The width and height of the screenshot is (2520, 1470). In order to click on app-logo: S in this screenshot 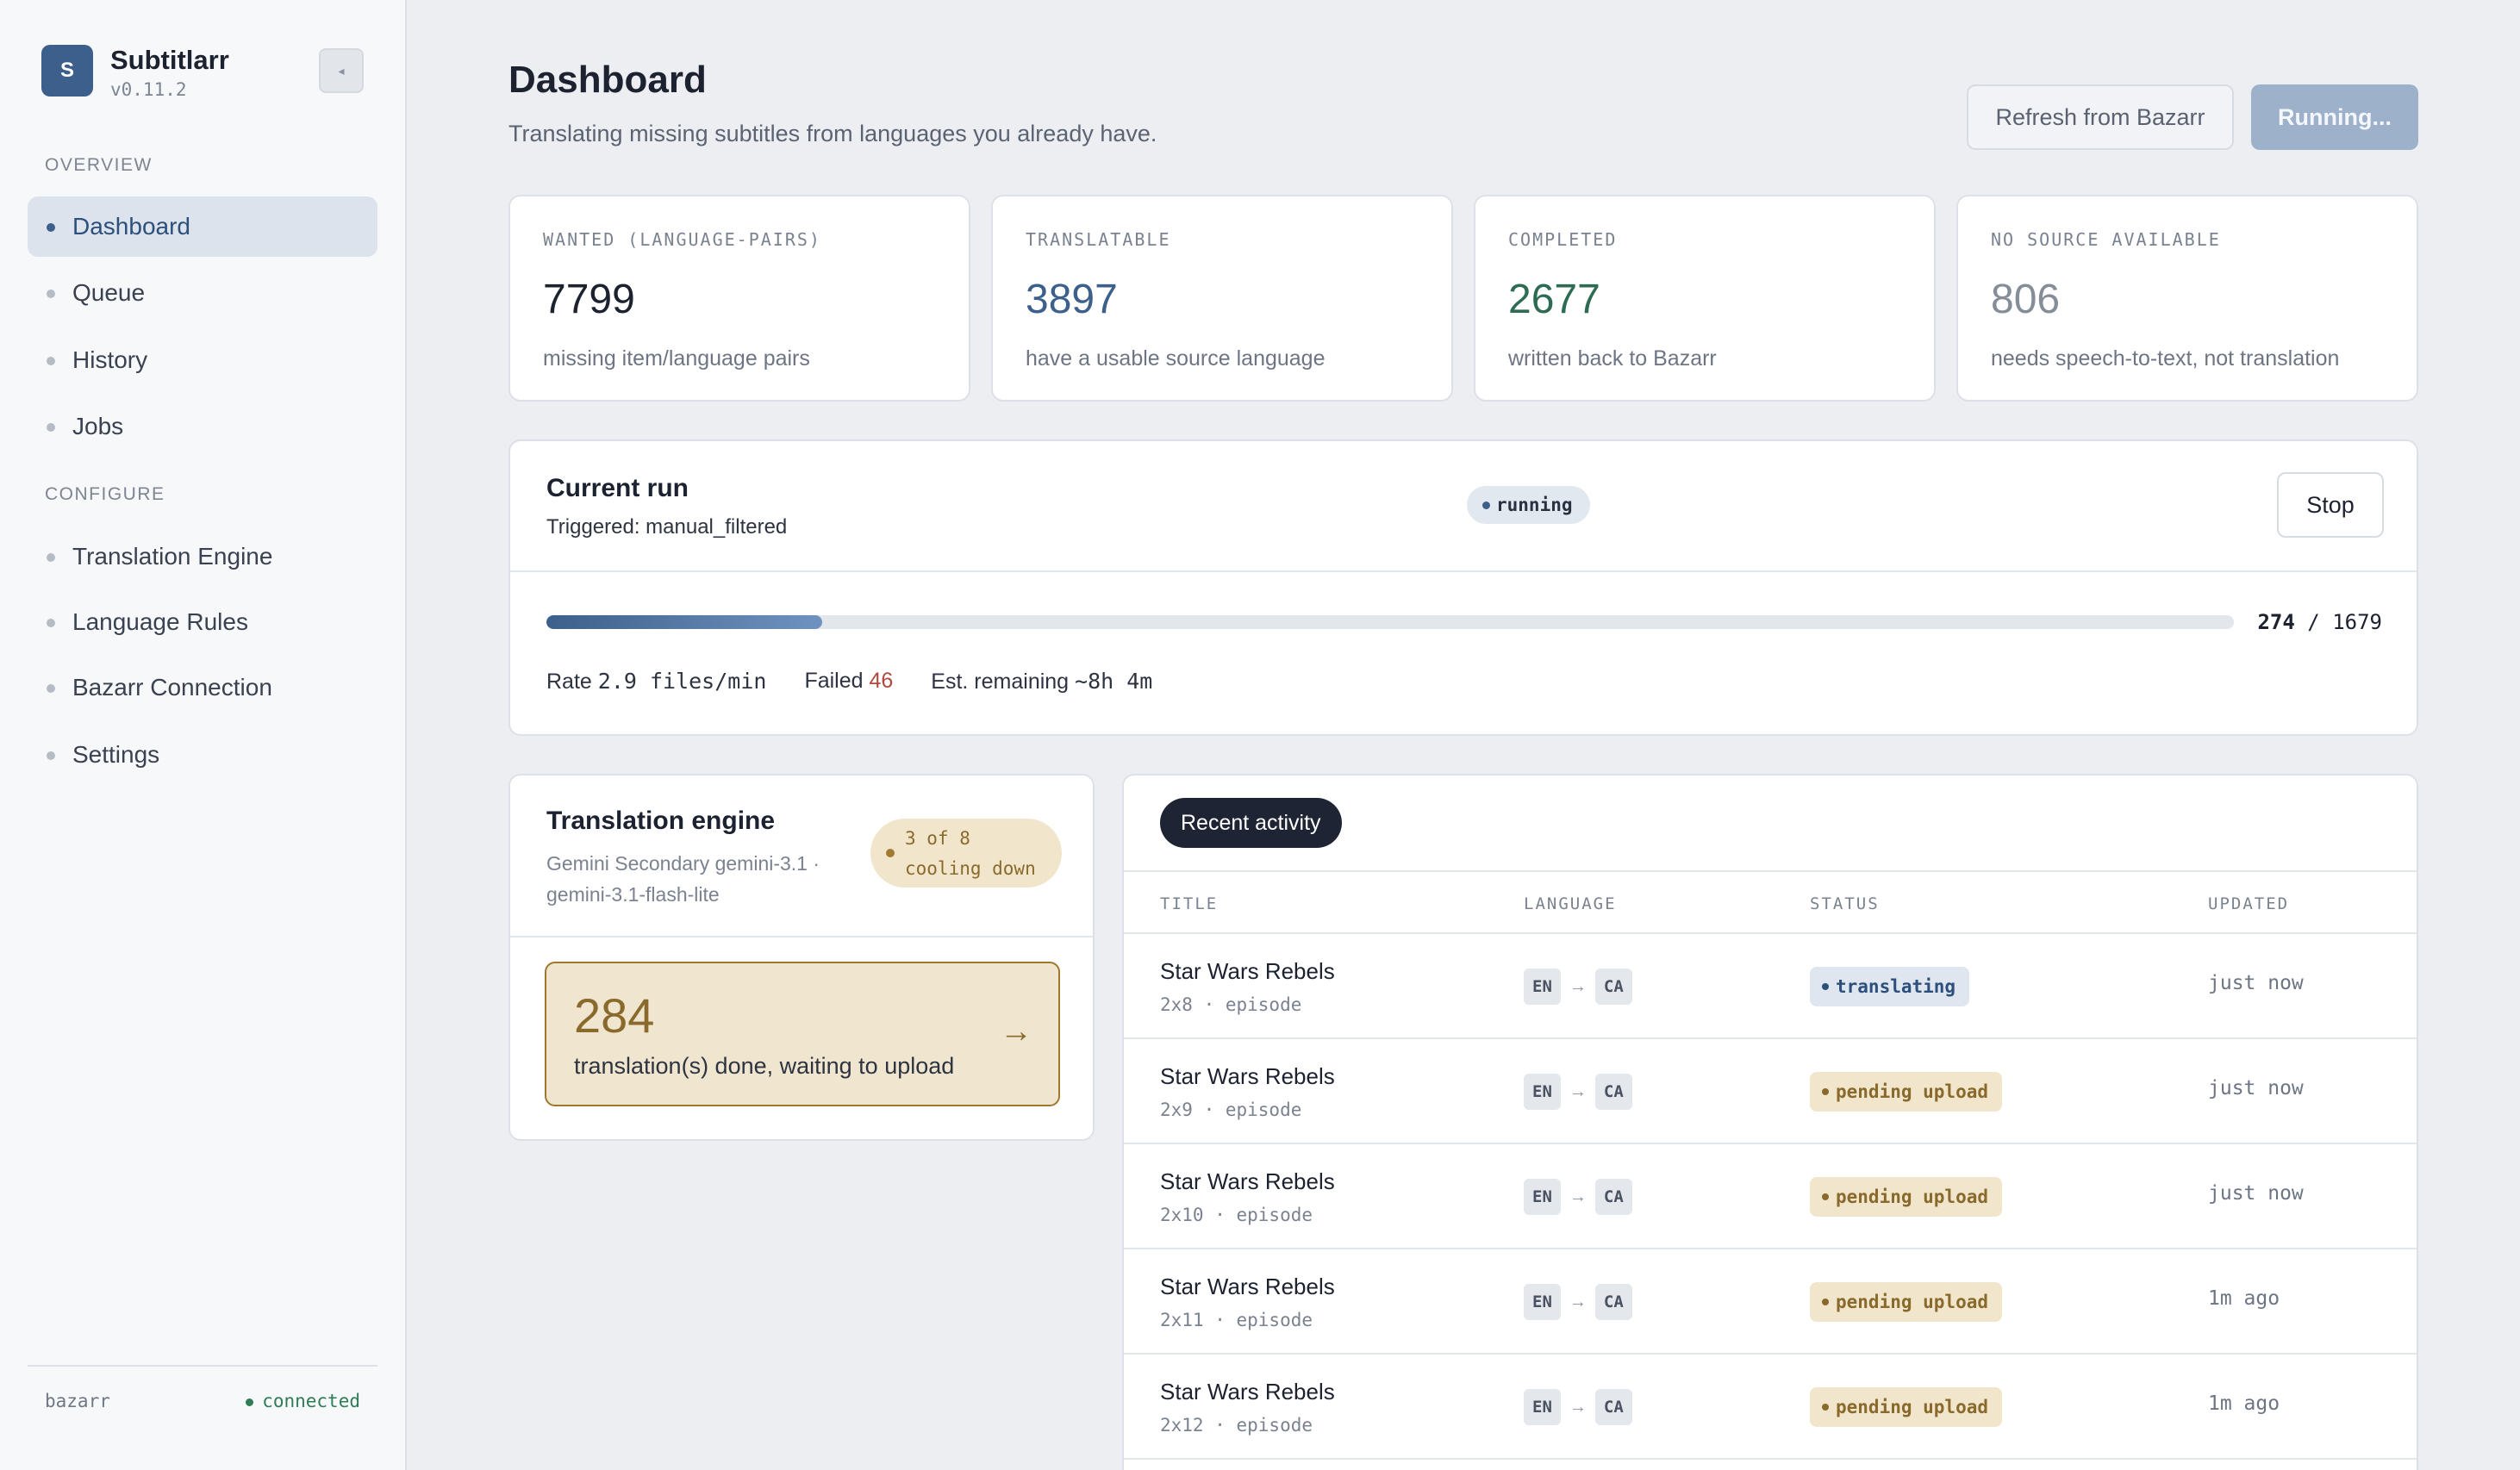, I will do `click(67, 71)`.